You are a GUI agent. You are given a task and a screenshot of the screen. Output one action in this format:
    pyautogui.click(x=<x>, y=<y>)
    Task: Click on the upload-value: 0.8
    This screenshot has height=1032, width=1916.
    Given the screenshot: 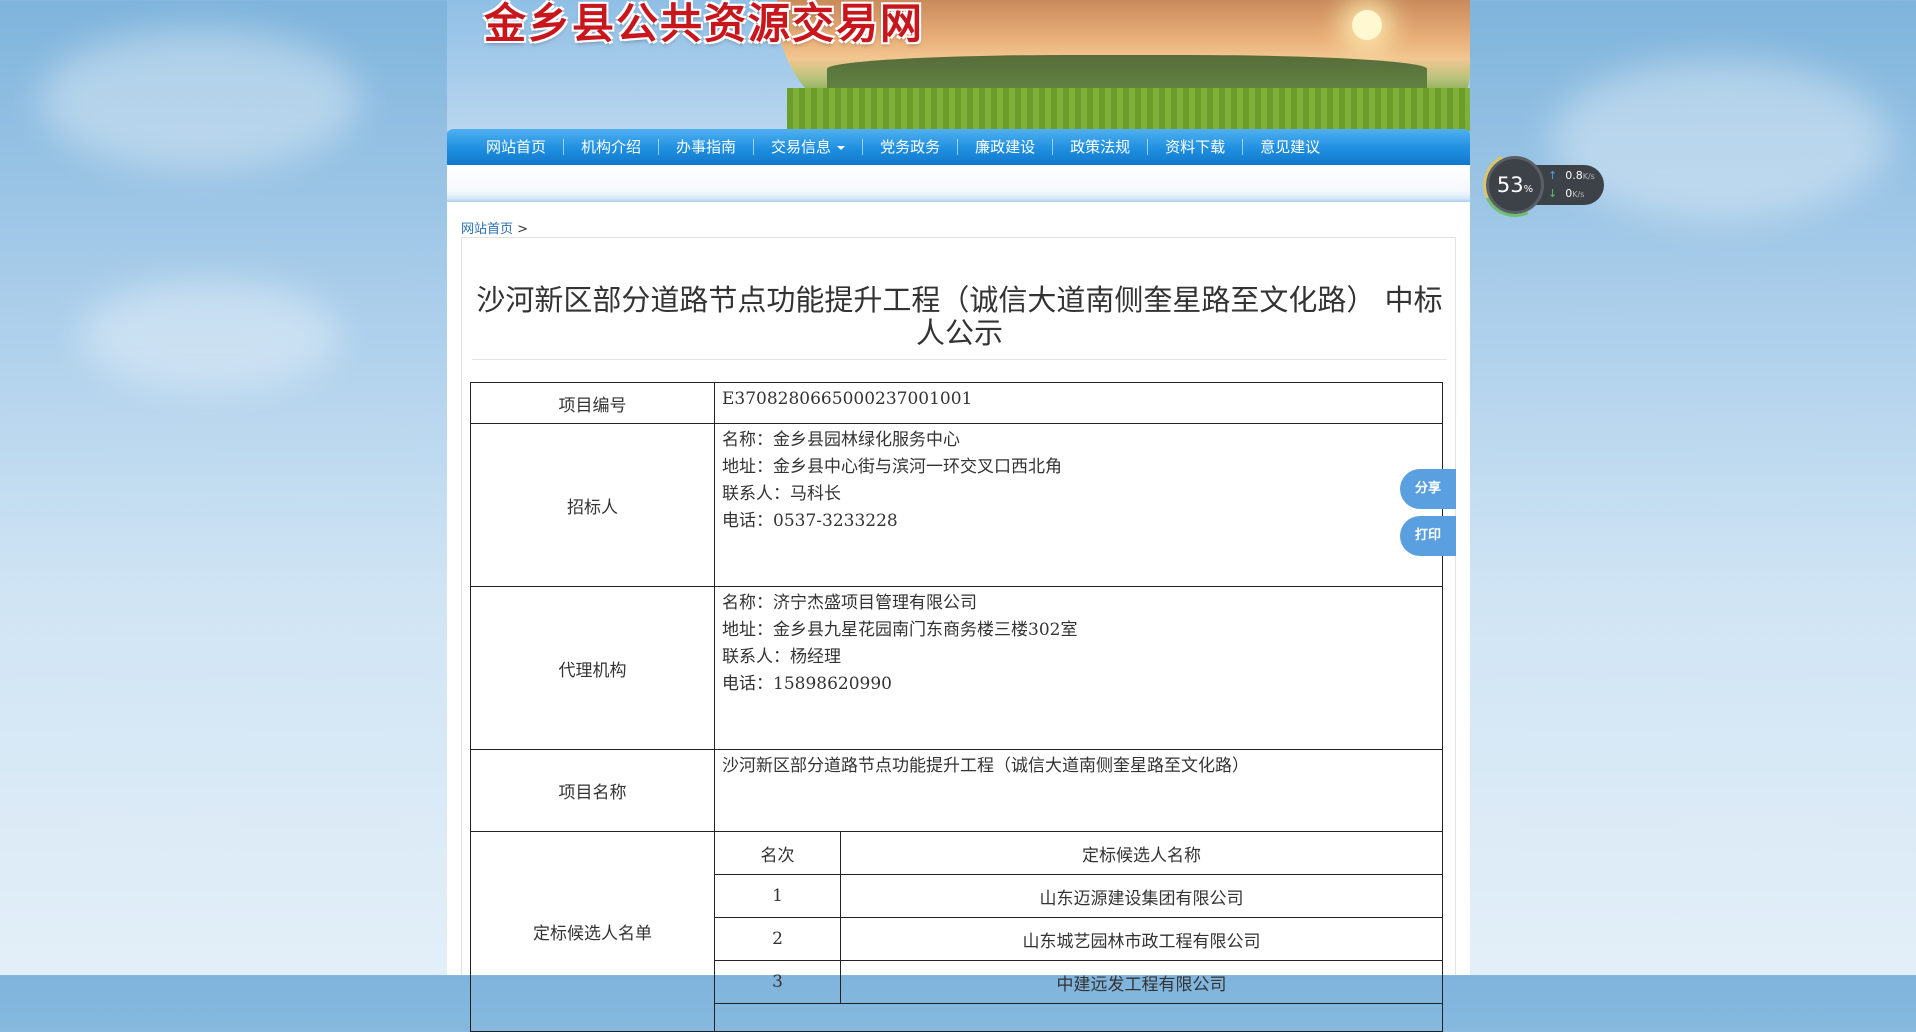 What is the action you would take?
    pyautogui.click(x=1574, y=175)
    